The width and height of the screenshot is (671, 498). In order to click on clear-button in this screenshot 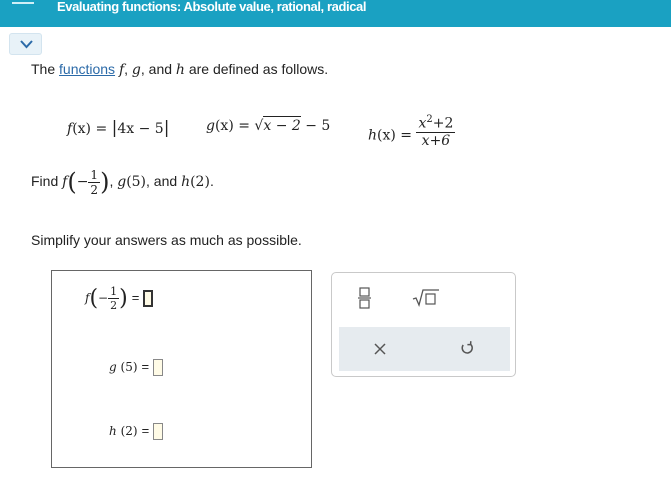, I will do `click(380, 351)`.